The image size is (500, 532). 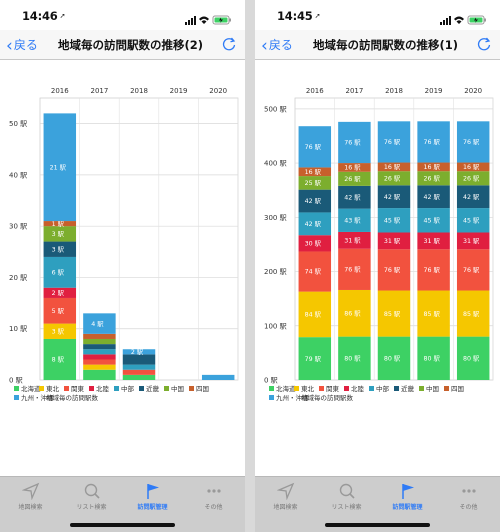 What do you see at coordinates (30, 493) in the screenshot?
I see `location-arrow-icon` at bounding box center [30, 493].